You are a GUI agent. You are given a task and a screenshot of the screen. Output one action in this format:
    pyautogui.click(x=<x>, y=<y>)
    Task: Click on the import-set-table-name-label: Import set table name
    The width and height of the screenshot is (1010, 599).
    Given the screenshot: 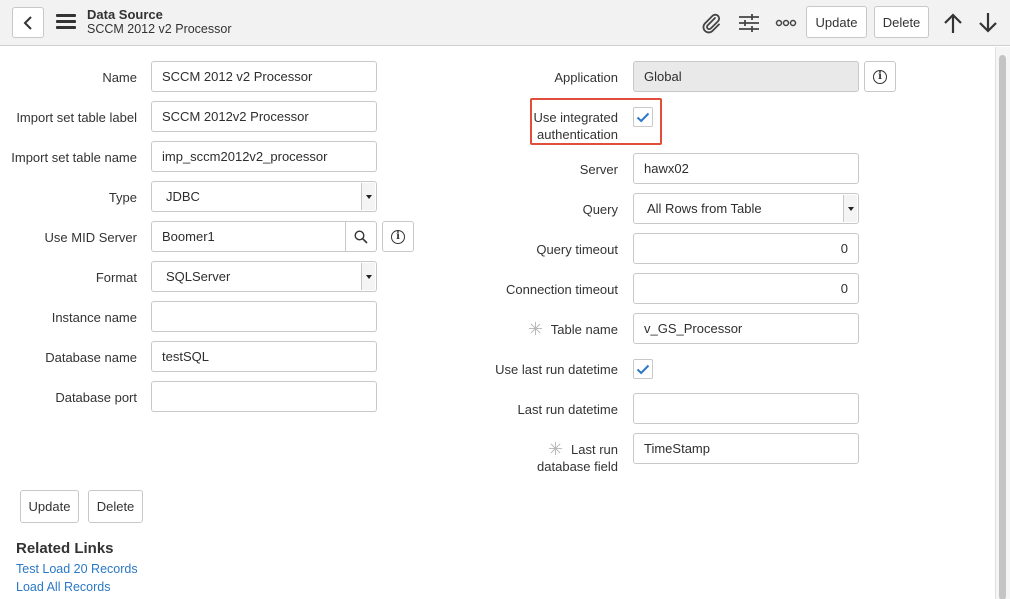 What is the action you would take?
    pyautogui.click(x=74, y=157)
    